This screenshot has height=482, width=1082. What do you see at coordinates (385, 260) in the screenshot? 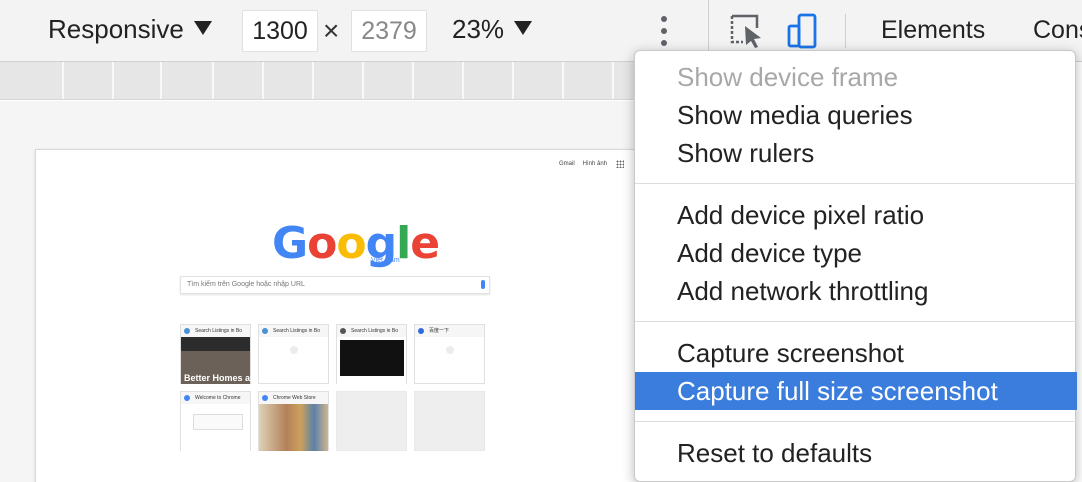
I see `google-region-label: Việt Nam` at bounding box center [385, 260].